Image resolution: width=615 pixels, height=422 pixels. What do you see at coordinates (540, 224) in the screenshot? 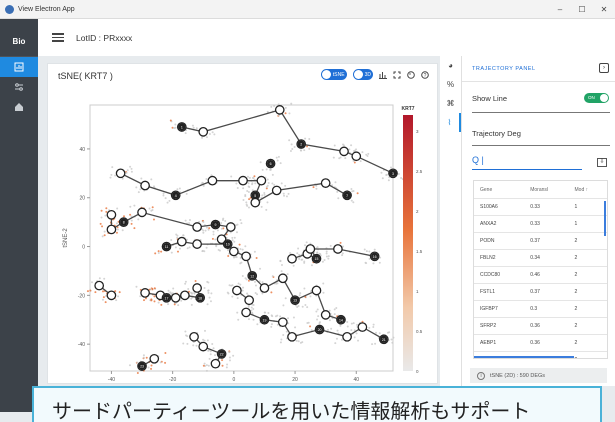
I see `table-row: ANXA2 0.33 1` at bounding box center [540, 224].